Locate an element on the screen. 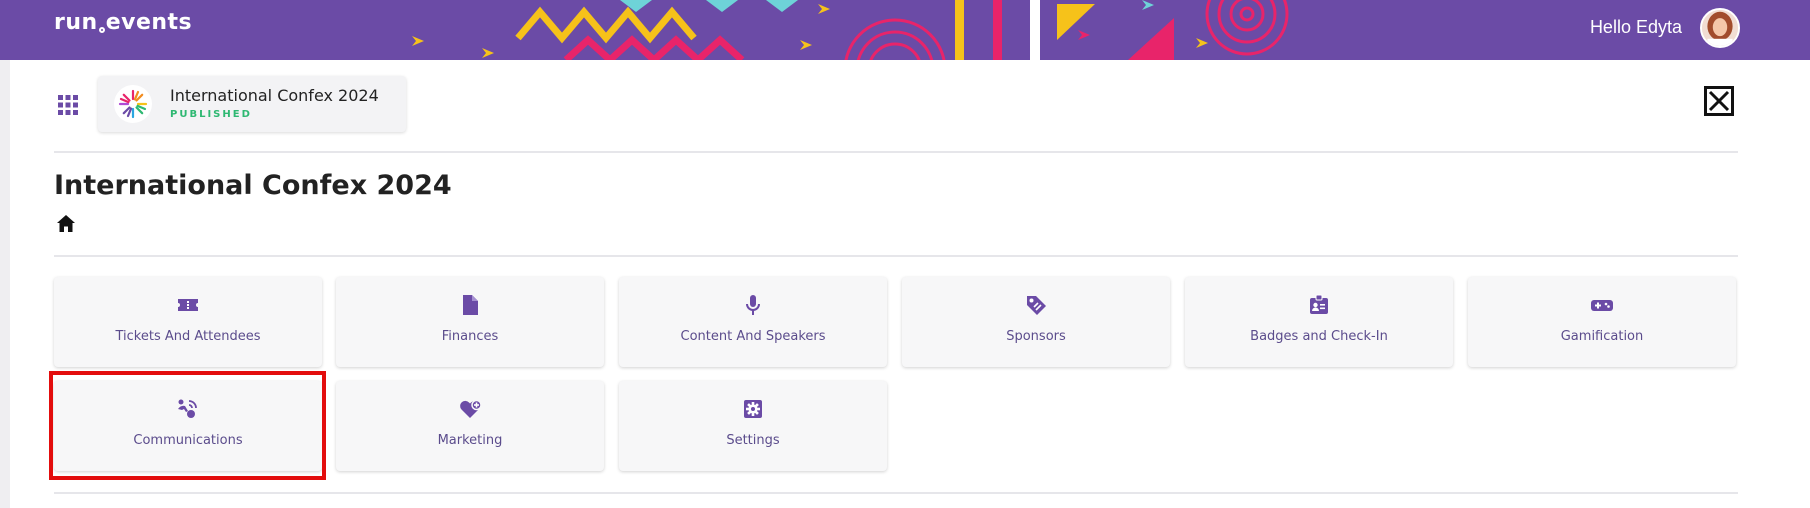 The height and width of the screenshot is (508, 1810). gear-icon is located at coordinates (753, 409).